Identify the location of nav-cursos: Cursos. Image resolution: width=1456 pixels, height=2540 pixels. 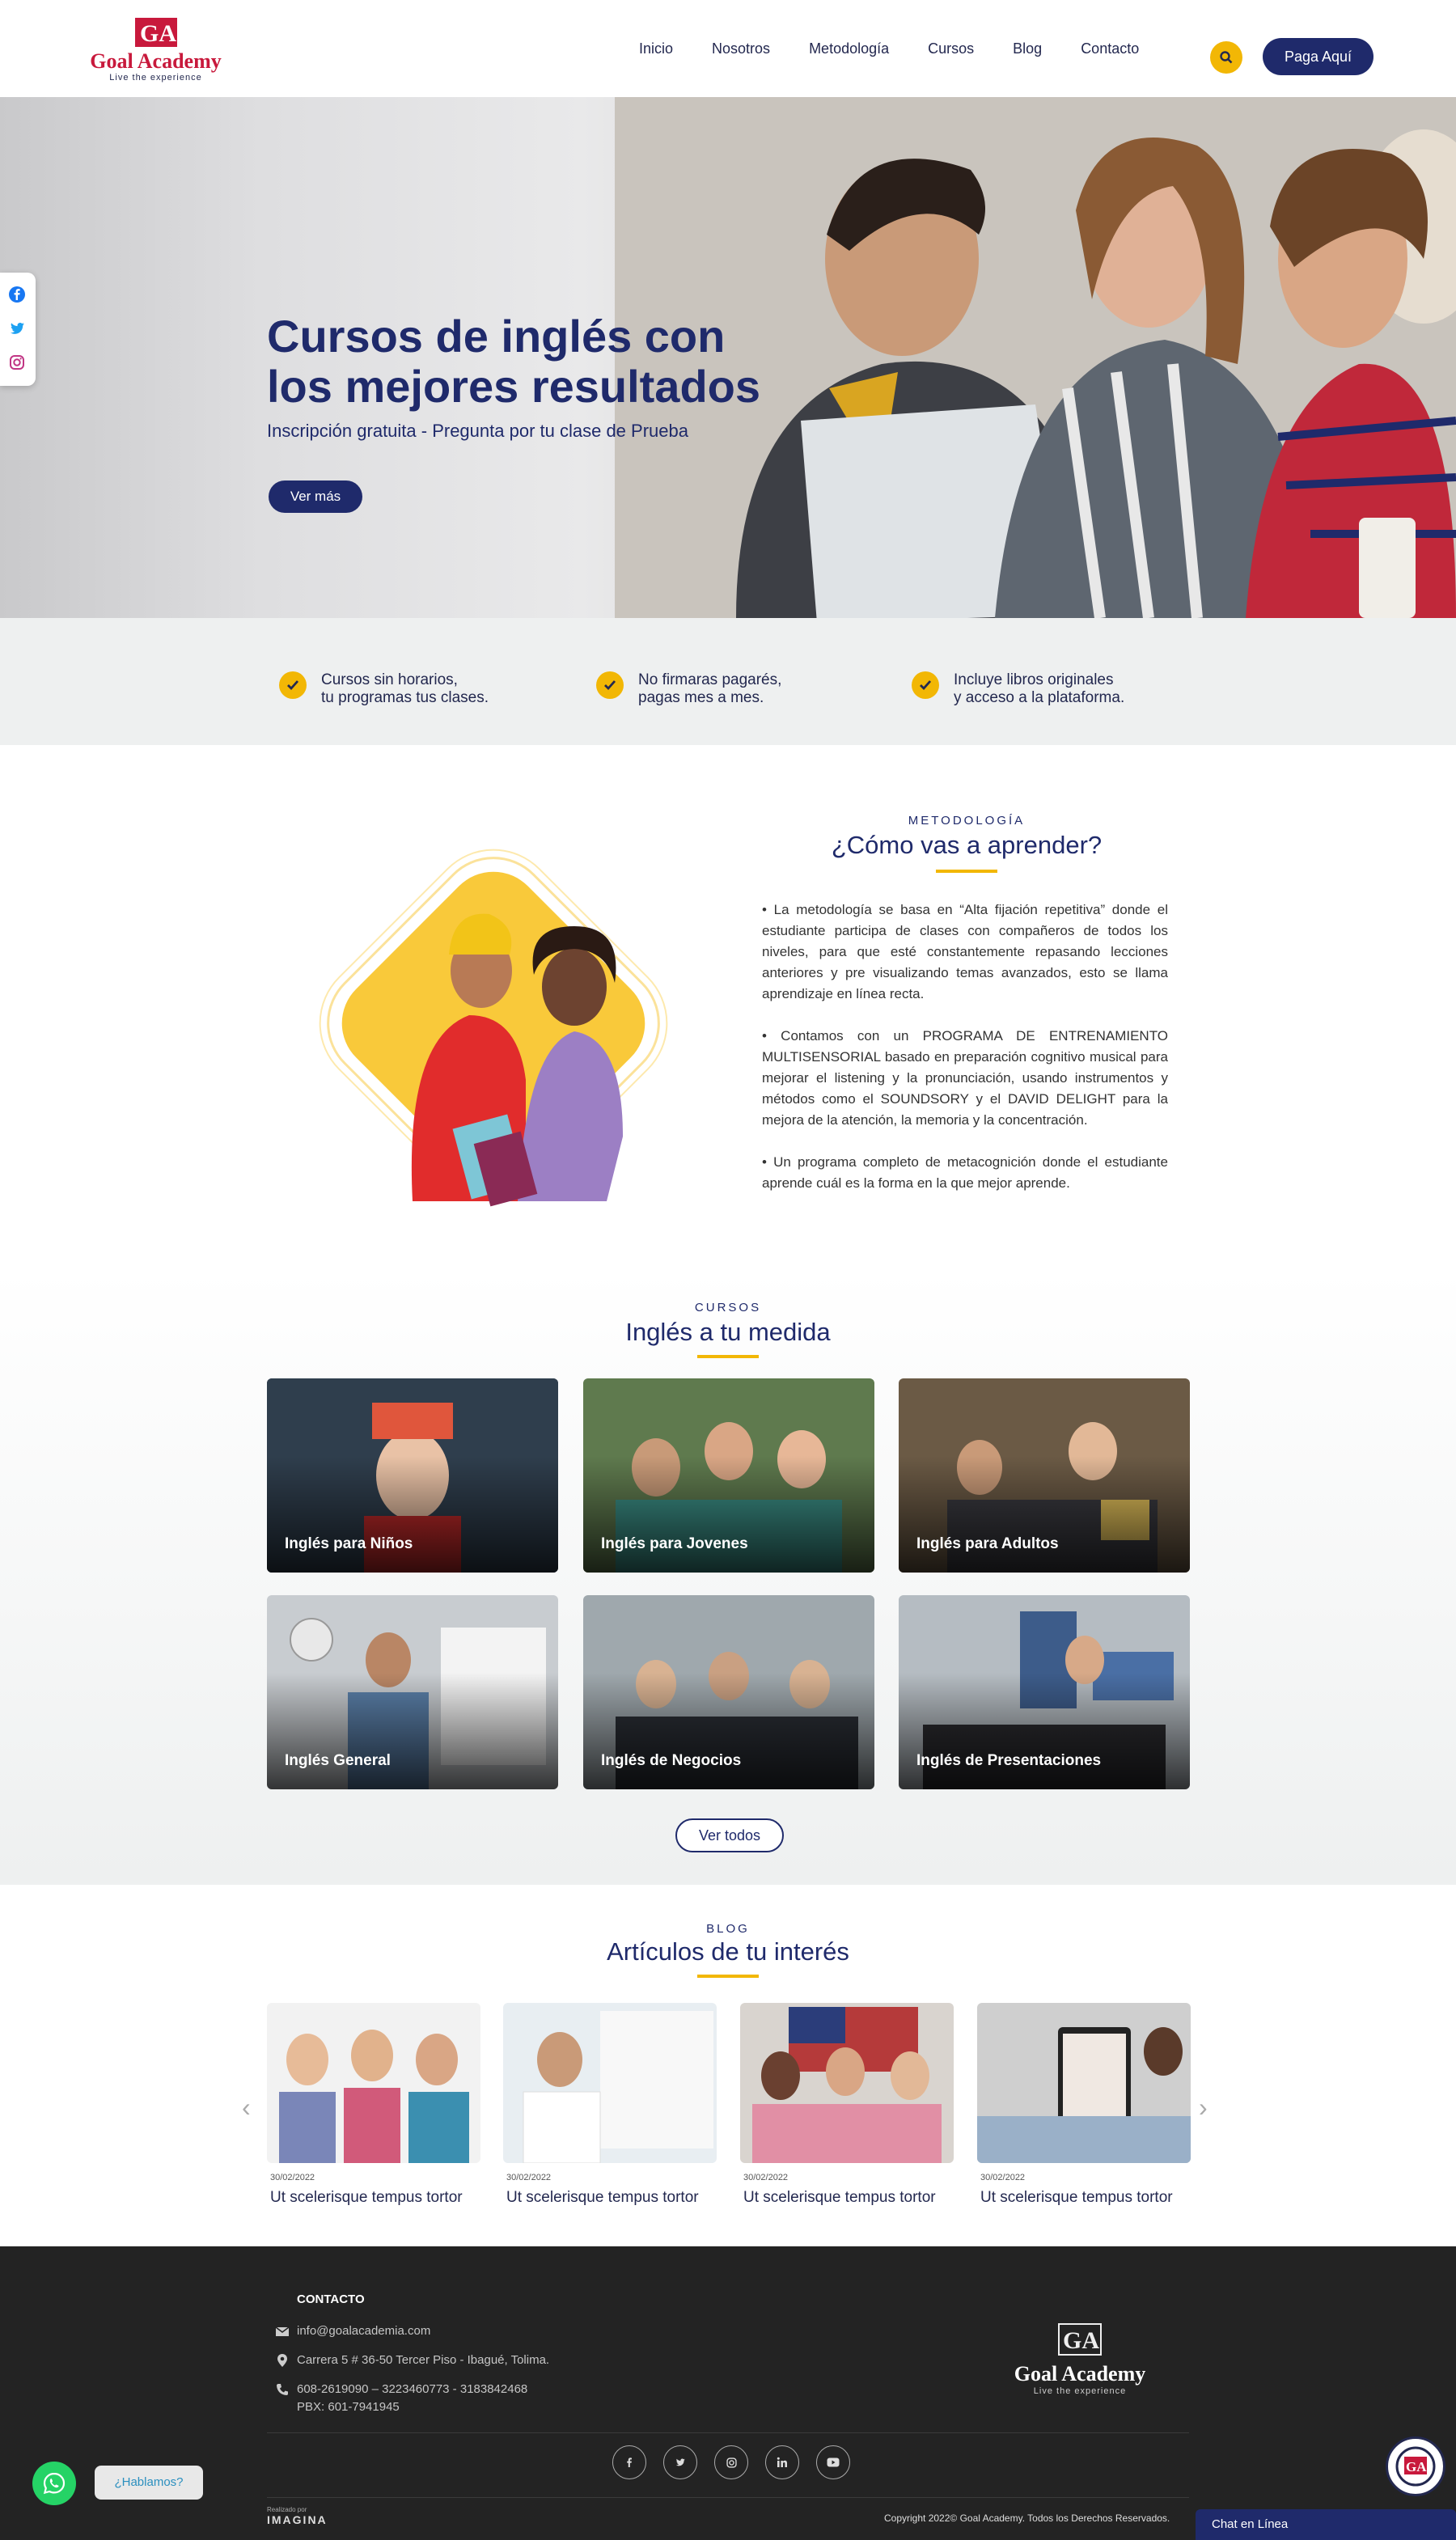
(951, 49).